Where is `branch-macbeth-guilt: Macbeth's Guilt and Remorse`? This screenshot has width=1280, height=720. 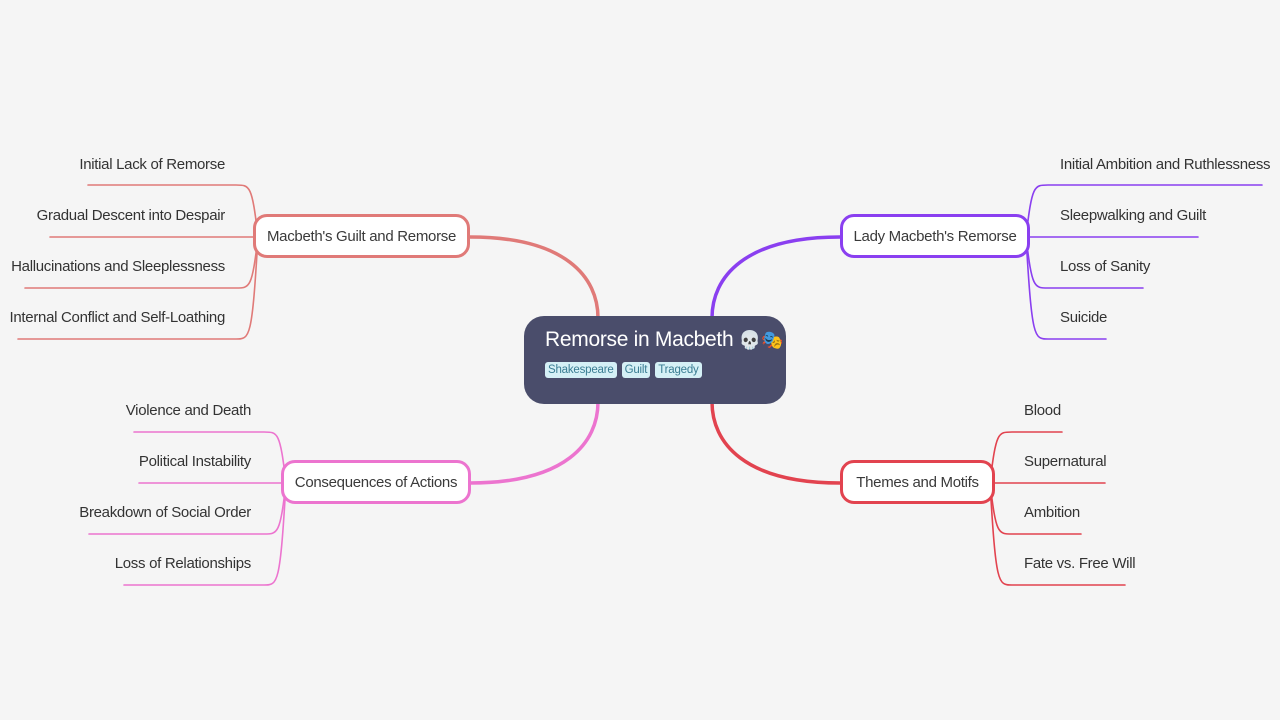
branch-macbeth-guilt: Macbeth's Guilt and Remorse is located at coordinates (361, 236).